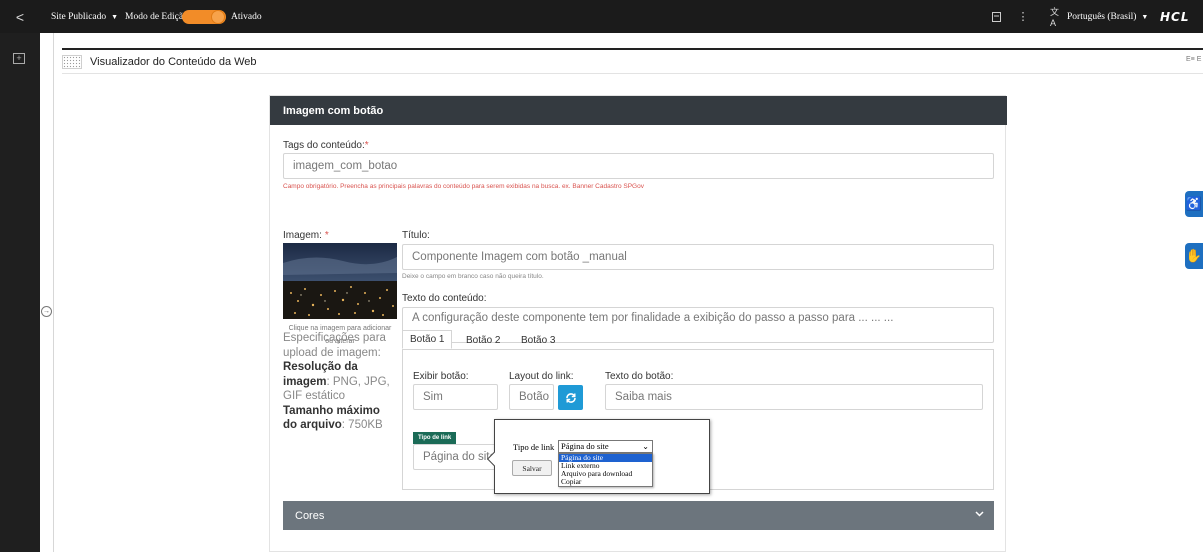 The height and width of the screenshot is (552, 1203). What do you see at coordinates (444, 298) in the screenshot?
I see `content-text-label: Texto do conteúdo:` at bounding box center [444, 298].